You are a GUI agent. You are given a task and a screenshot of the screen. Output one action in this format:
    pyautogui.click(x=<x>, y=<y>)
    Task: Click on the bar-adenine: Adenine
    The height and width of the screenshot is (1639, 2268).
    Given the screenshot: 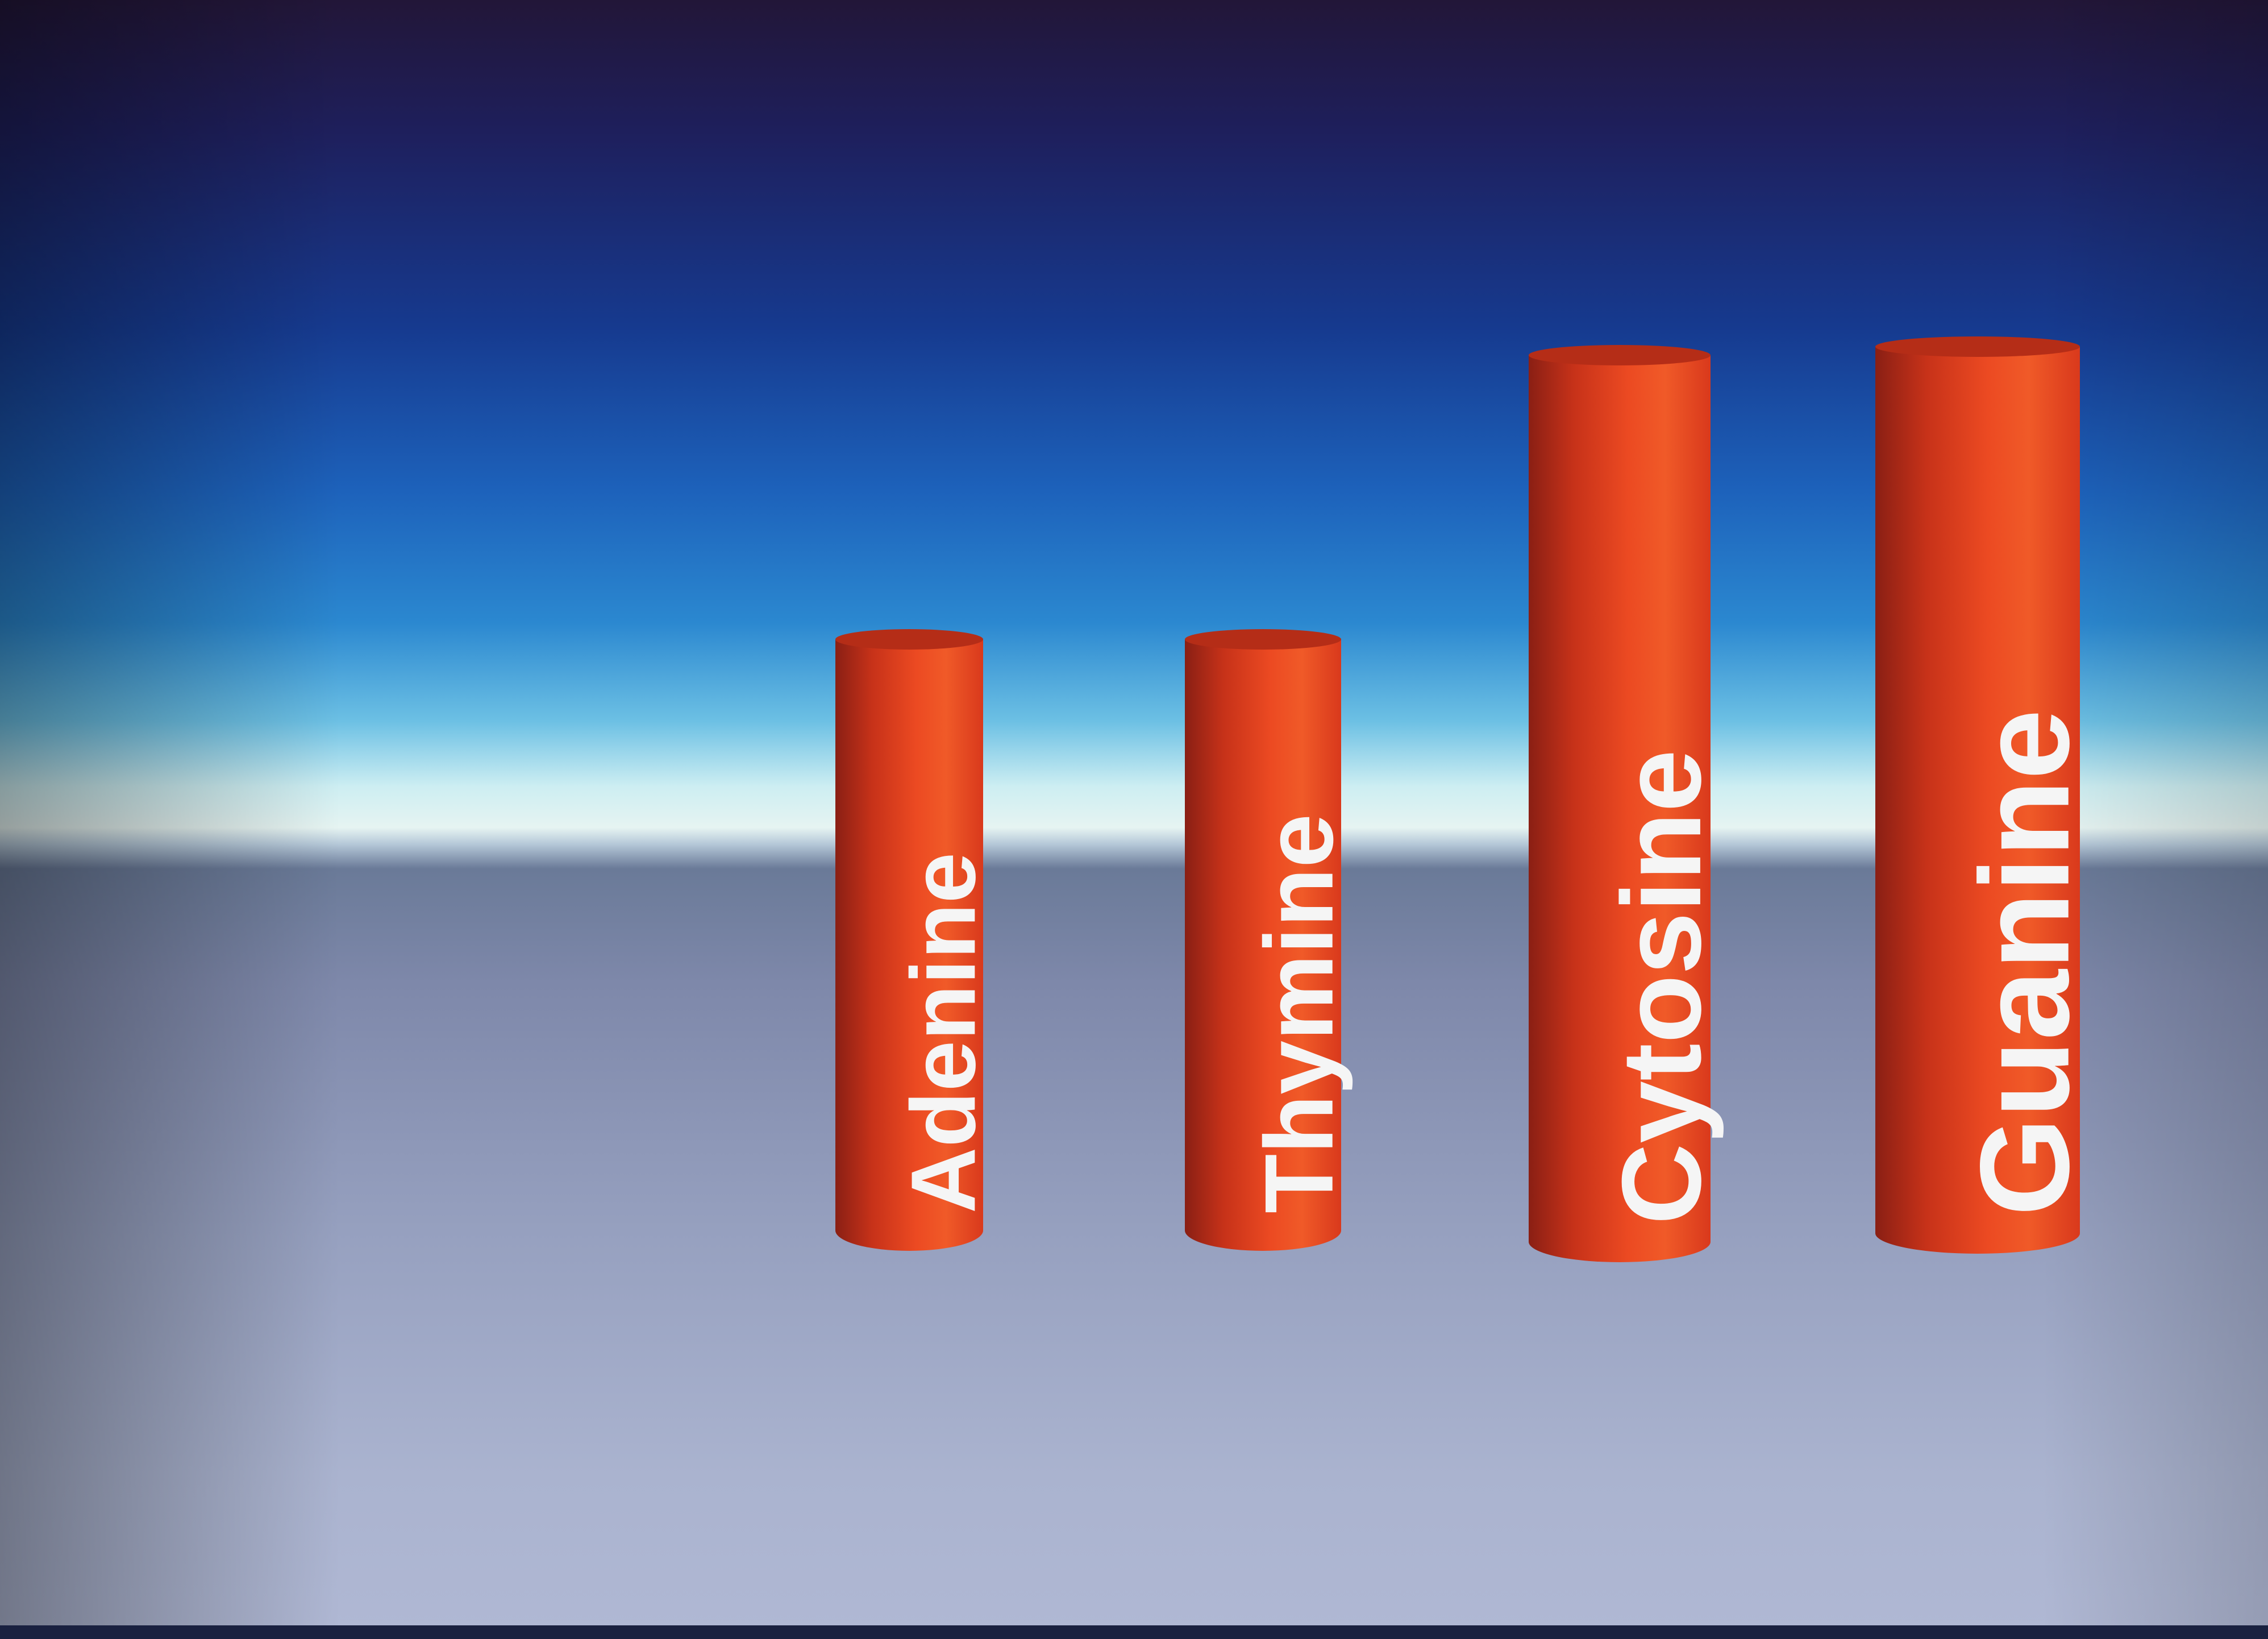 What is the action you would take?
    pyautogui.click(x=914, y=940)
    